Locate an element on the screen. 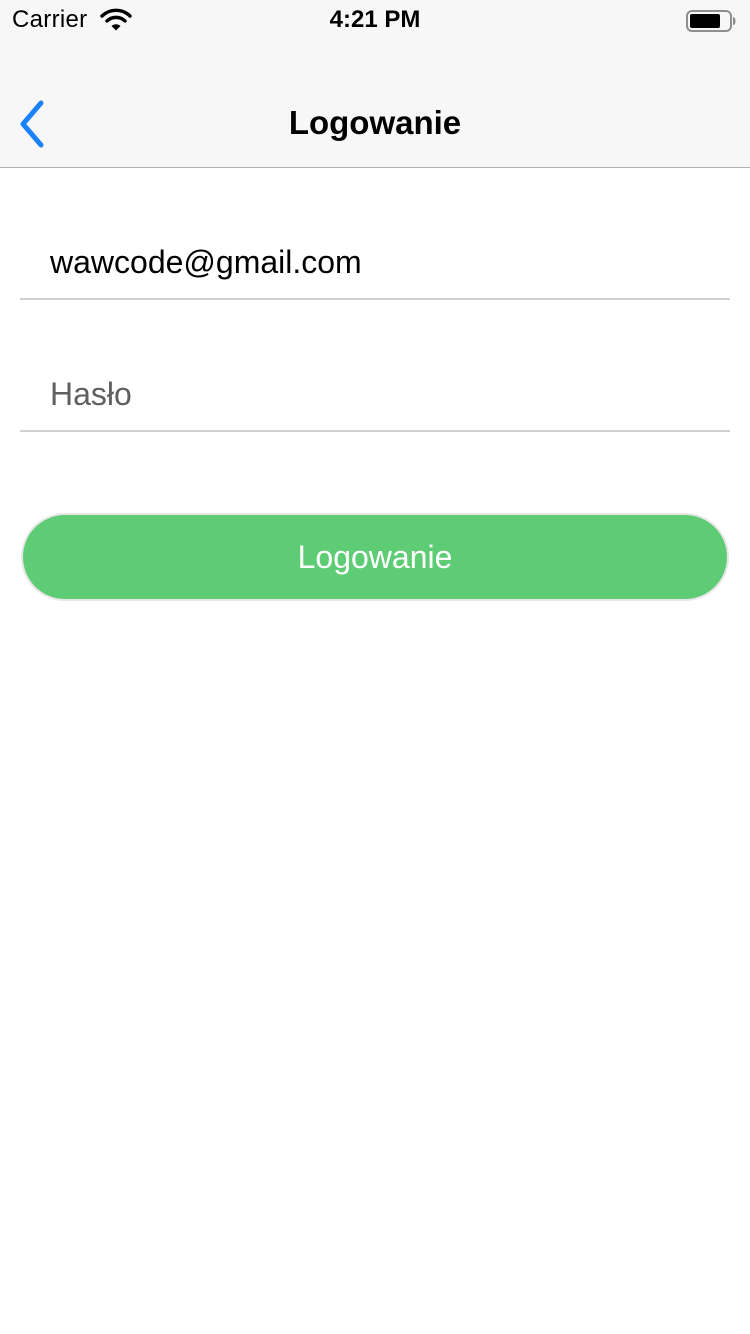 This screenshot has height=1334, width=750. login-button-label: Logowanie is located at coordinates (375, 556).